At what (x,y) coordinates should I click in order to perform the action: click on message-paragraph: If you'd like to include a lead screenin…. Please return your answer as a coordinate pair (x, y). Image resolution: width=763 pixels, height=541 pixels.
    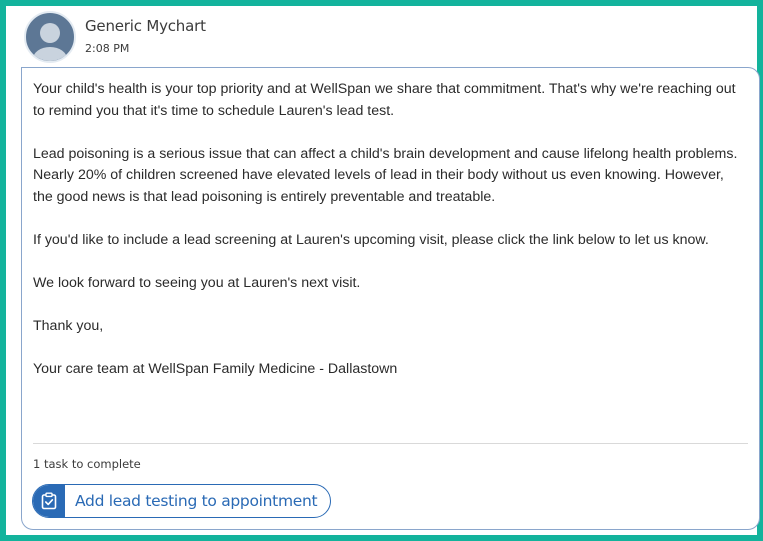
    Looking at the image, I should click on (371, 239).